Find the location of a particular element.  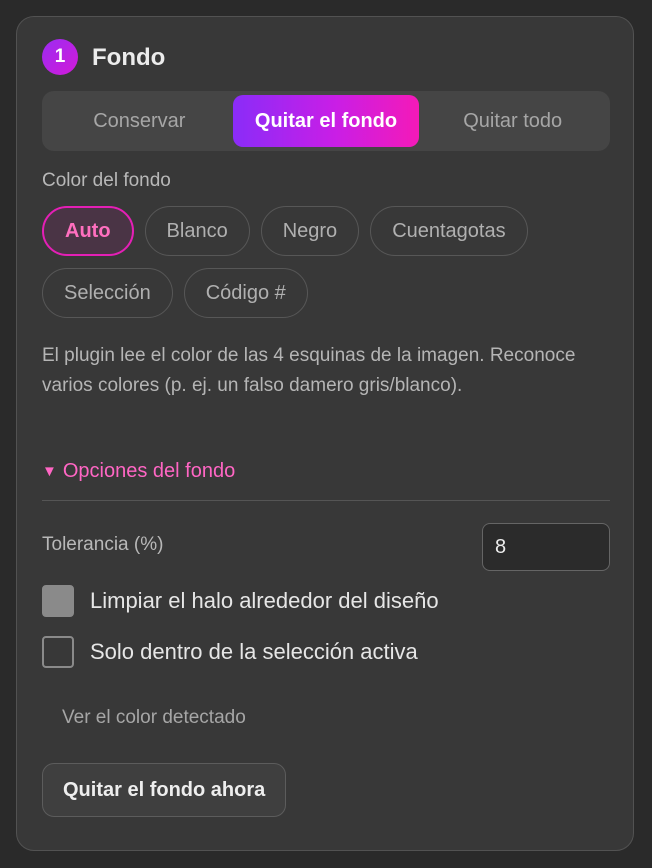

background-options-toggle: ▼ Opciones del fondo is located at coordinates (138, 471).